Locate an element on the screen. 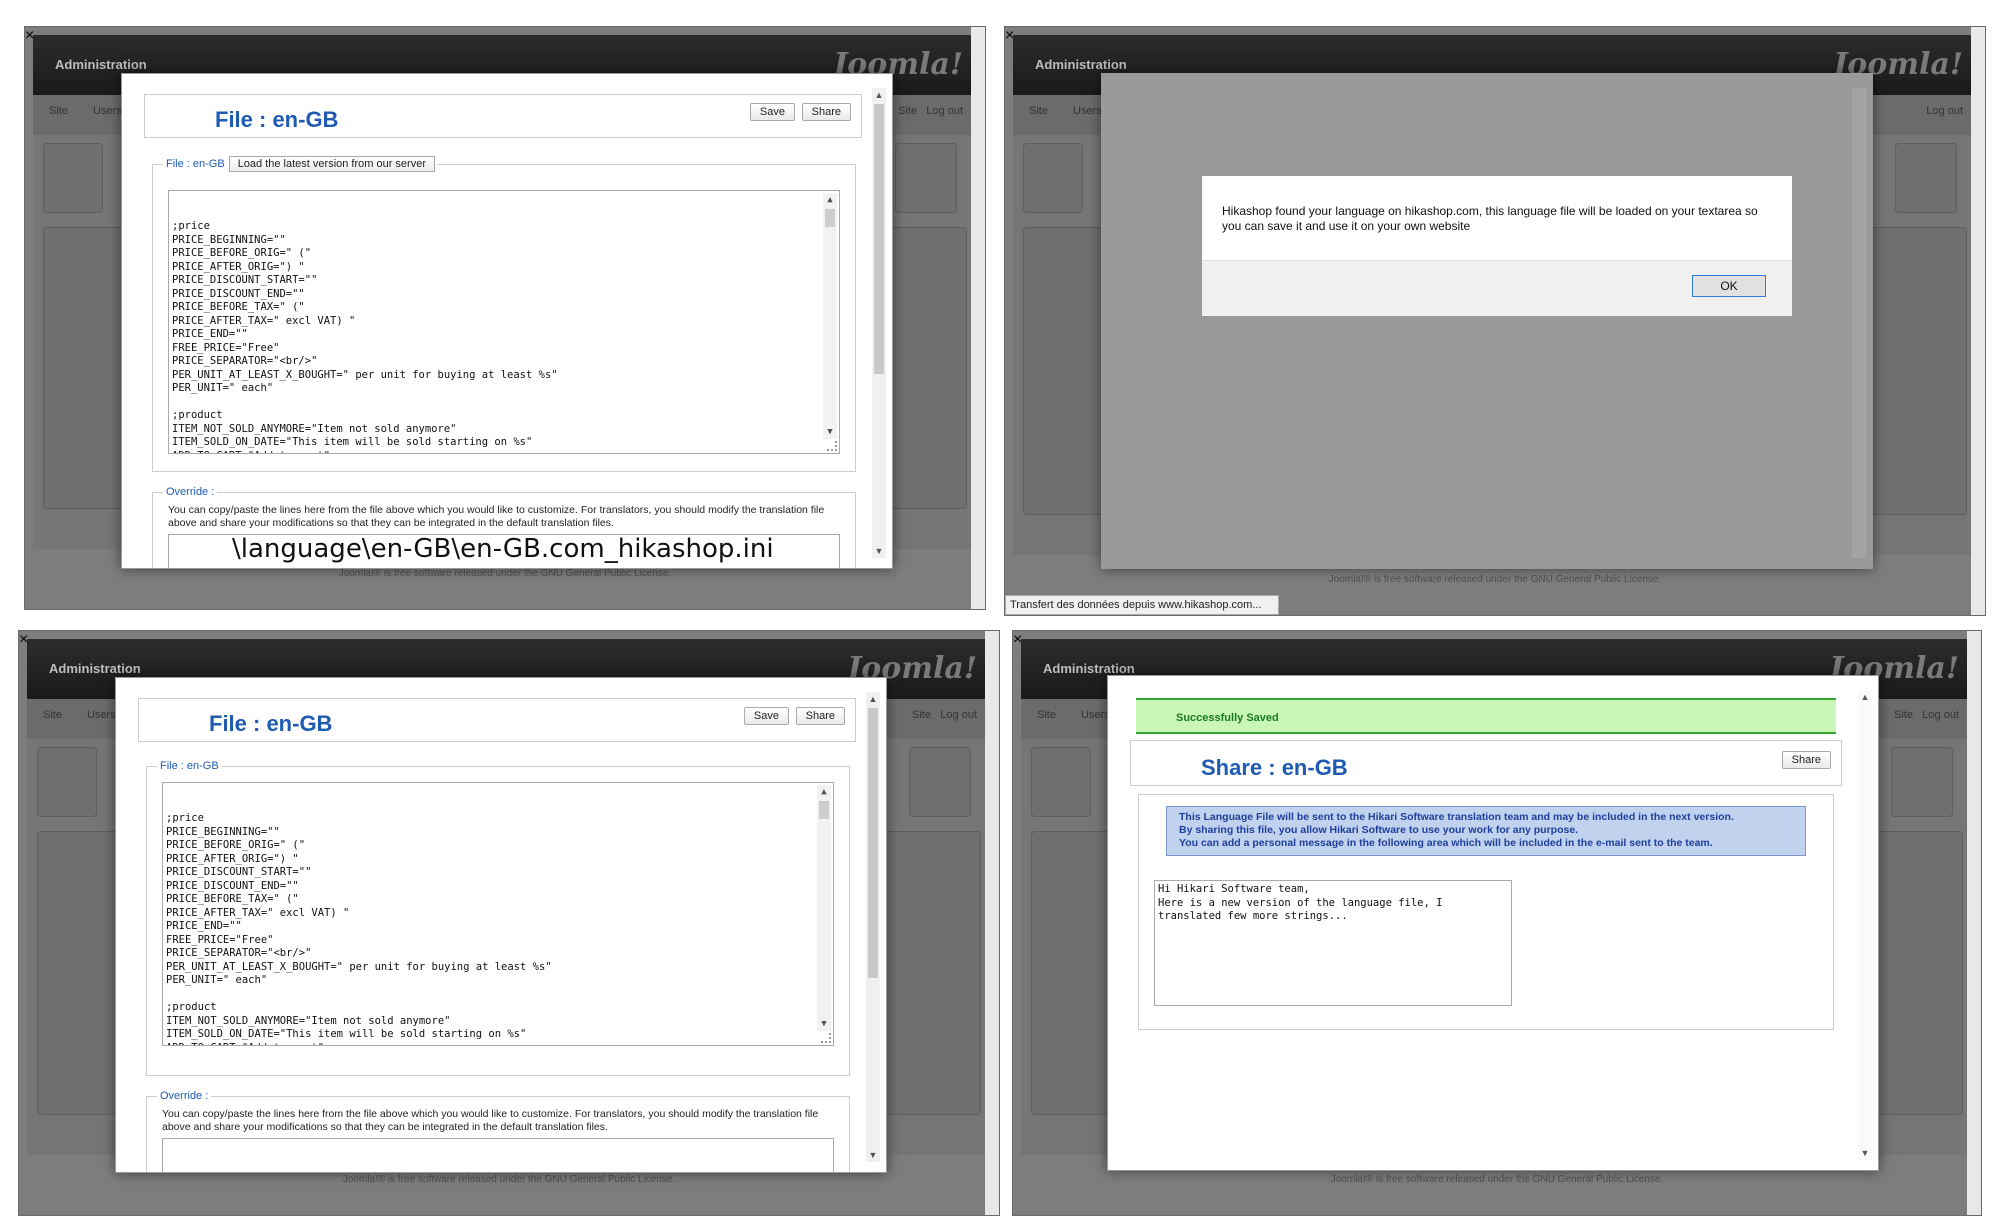 This screenshot has height=1228, width=2000. share-toolbar: Share : en-GB Share is located at coordinates (1486, 763).